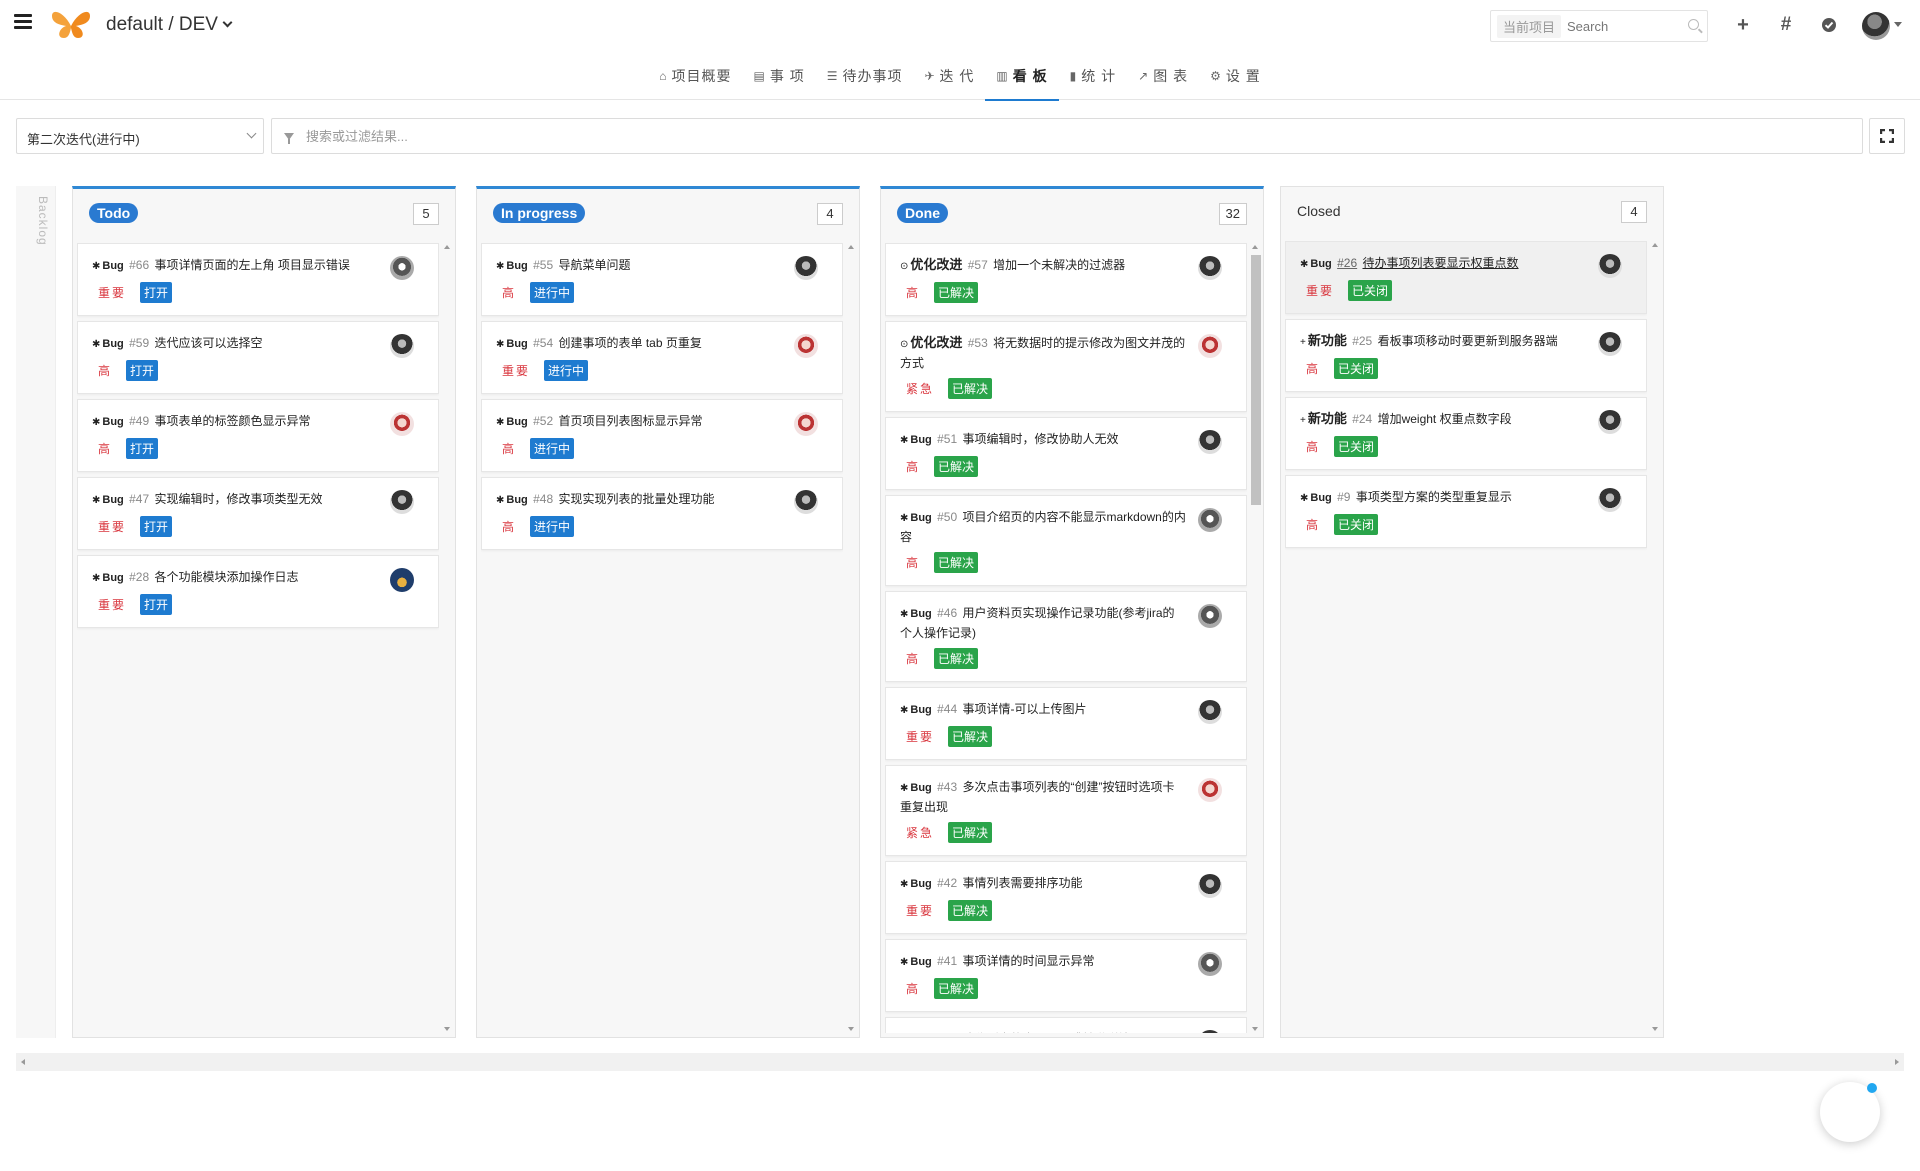  I want to click on issue-number: #57, so click(978, 265).